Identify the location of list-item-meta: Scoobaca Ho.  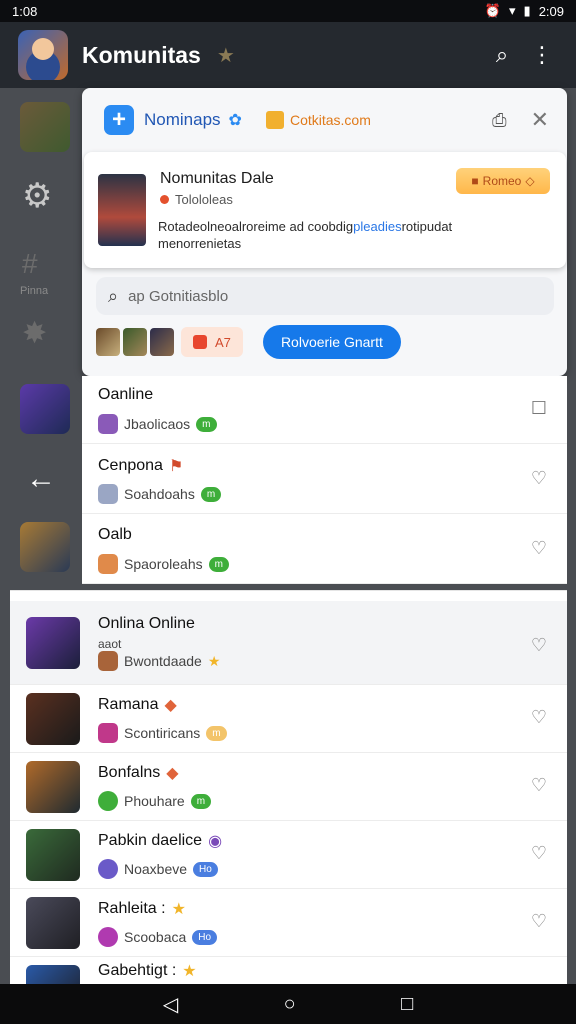
(158, 937).